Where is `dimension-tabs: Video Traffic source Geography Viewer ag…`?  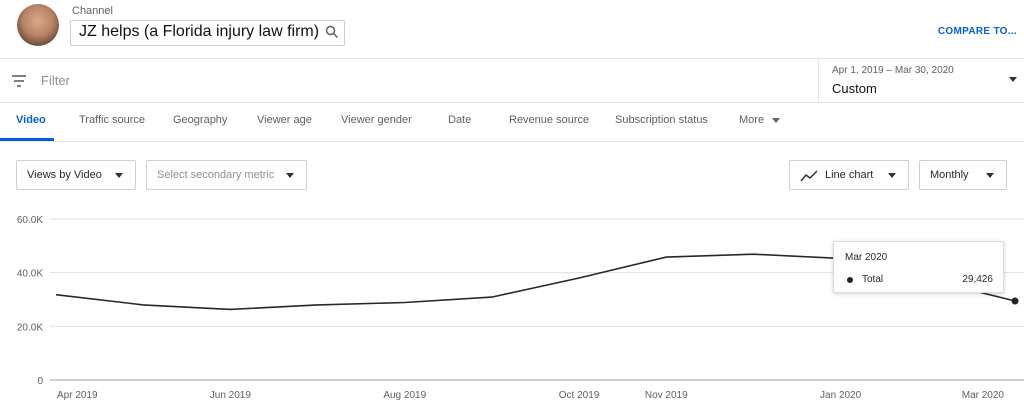 dimension-tabs: Video Traffic source Geography Viewer ag… is located at coordinates (512, 122).